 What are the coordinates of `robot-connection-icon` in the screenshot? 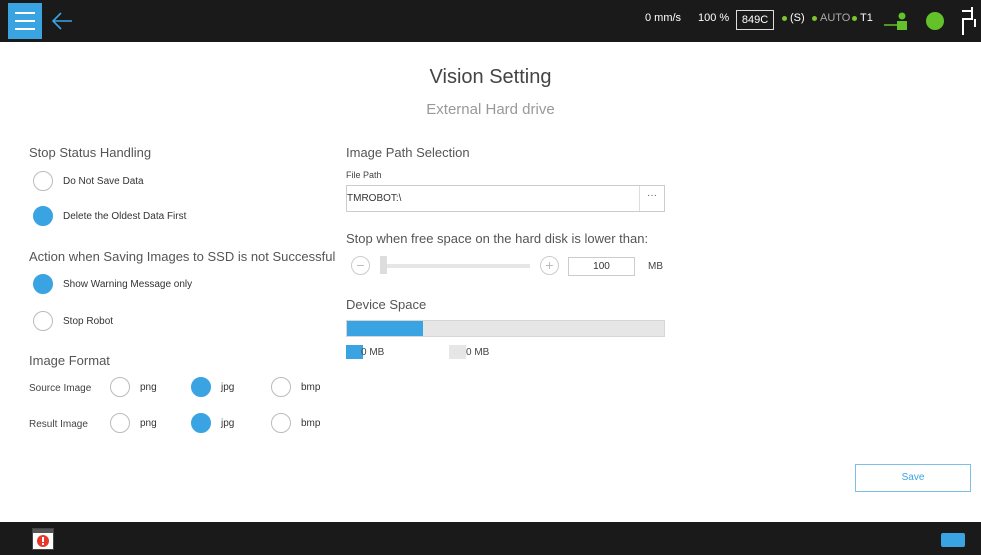 It's located at (897, 21).